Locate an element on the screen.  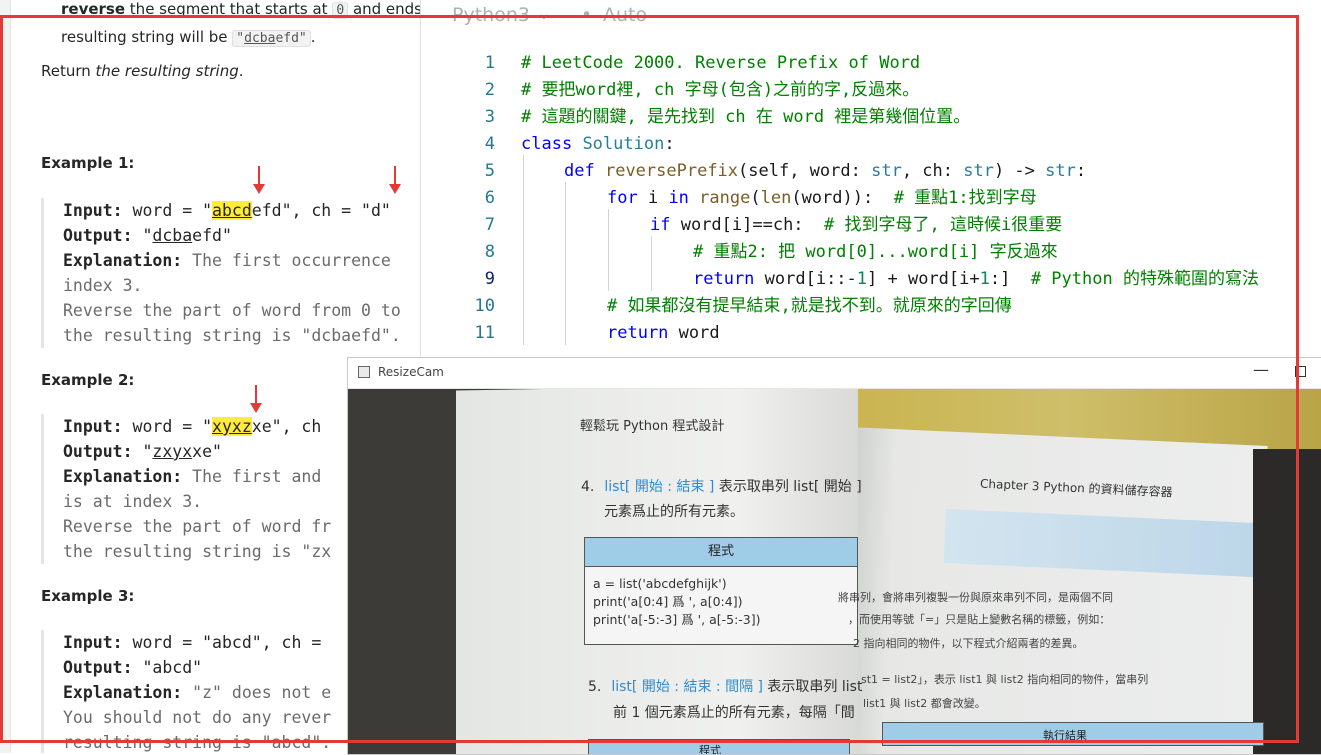
language-selector: Python3 is located at coordinates (491, 15).